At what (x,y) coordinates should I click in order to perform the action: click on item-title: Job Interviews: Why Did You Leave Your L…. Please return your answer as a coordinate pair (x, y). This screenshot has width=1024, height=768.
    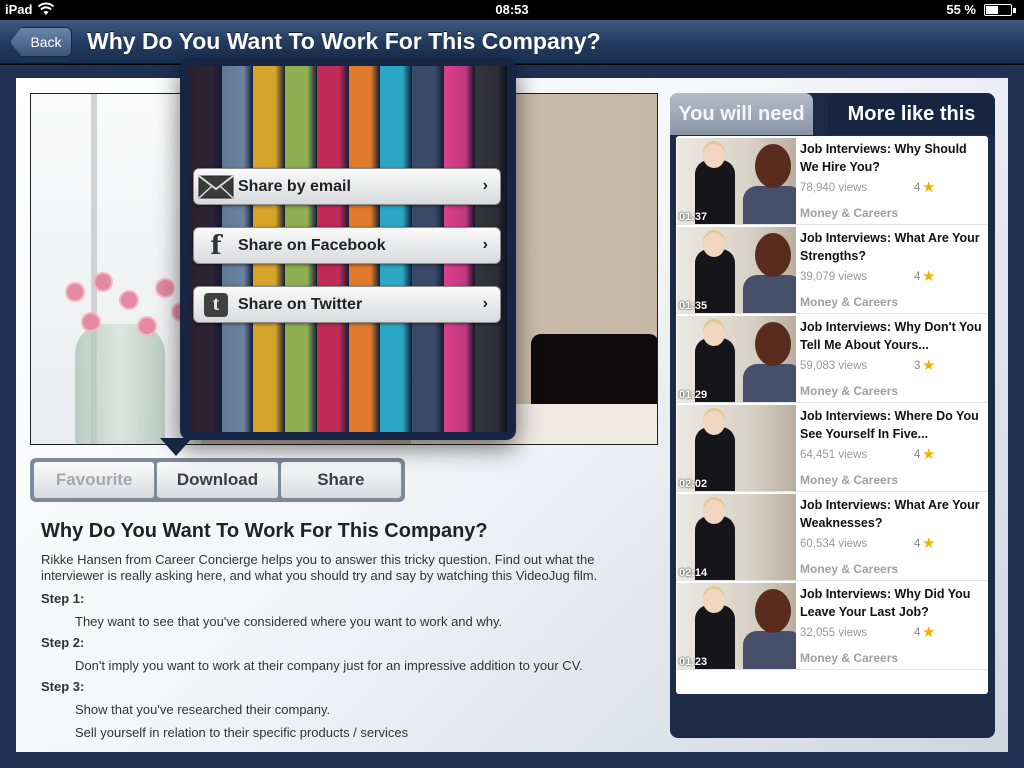
    Looking at the image, I should click on (885, 603).